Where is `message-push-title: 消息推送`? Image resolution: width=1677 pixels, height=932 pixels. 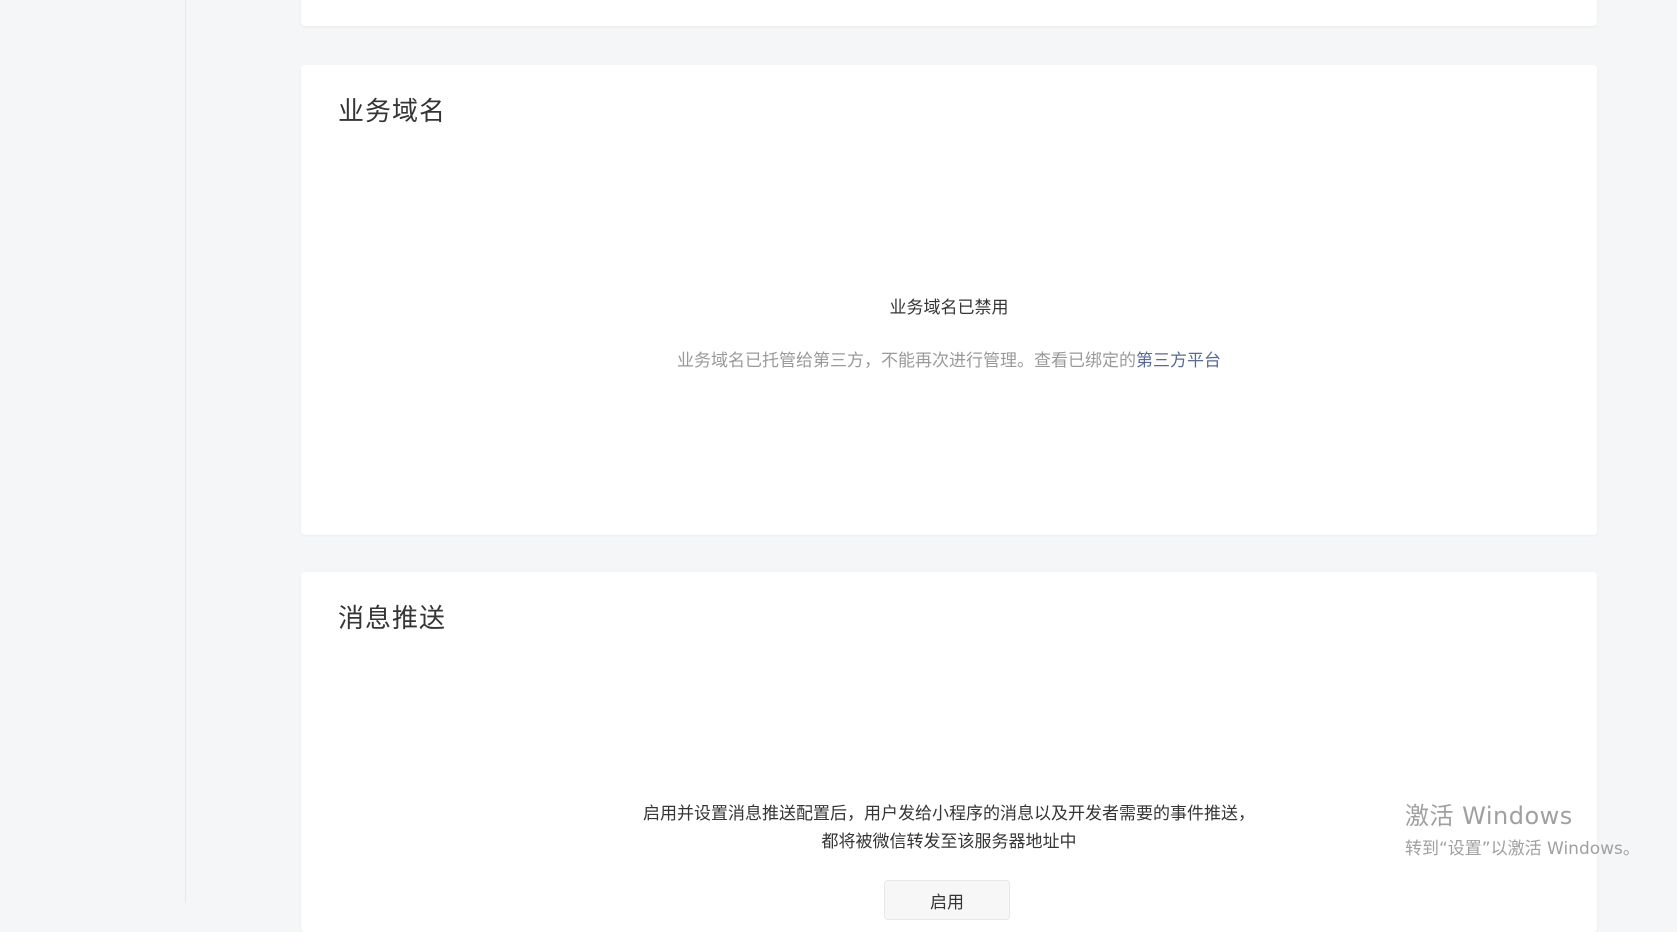
message-push-title: 消息推送 is located at coordinates (392, 619).